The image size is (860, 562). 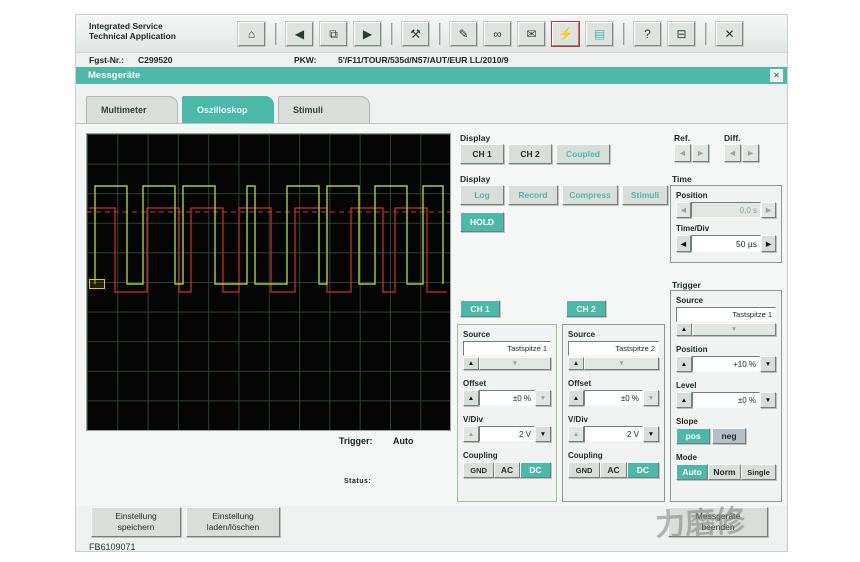 I want to click on connection-button: ∞, so click(x=497, y=34).